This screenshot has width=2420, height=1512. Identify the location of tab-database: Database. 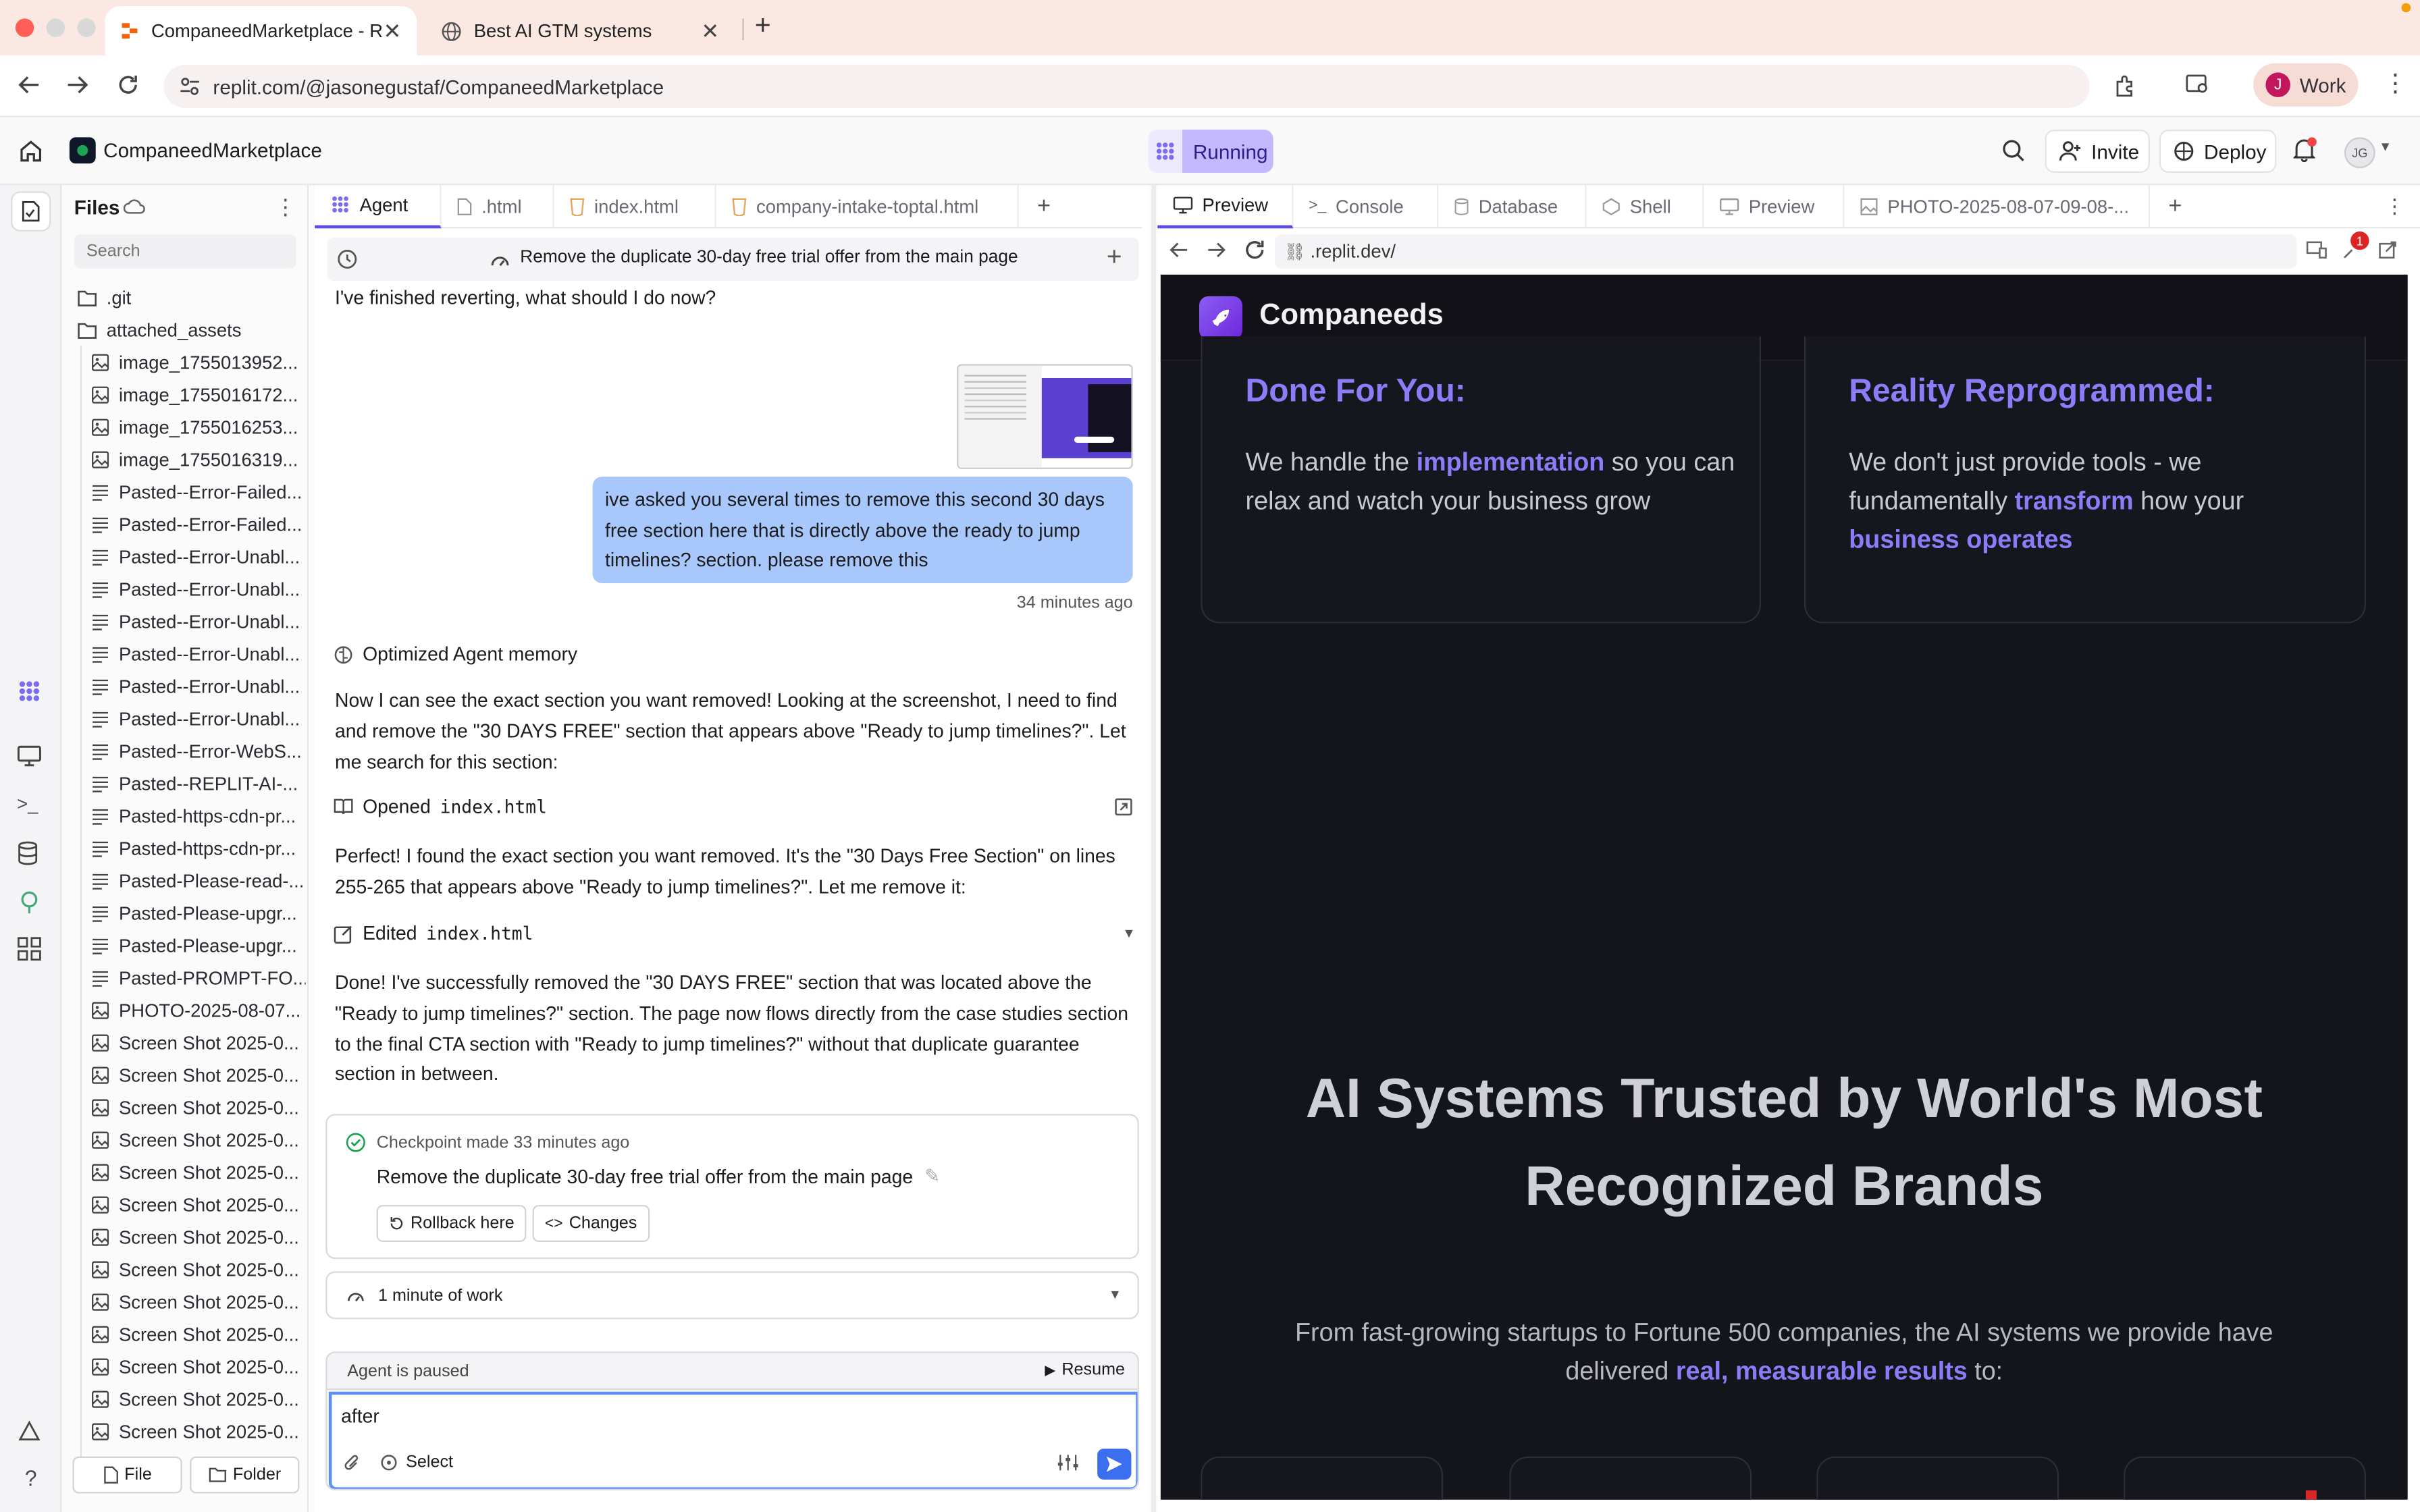
(1512, 206).